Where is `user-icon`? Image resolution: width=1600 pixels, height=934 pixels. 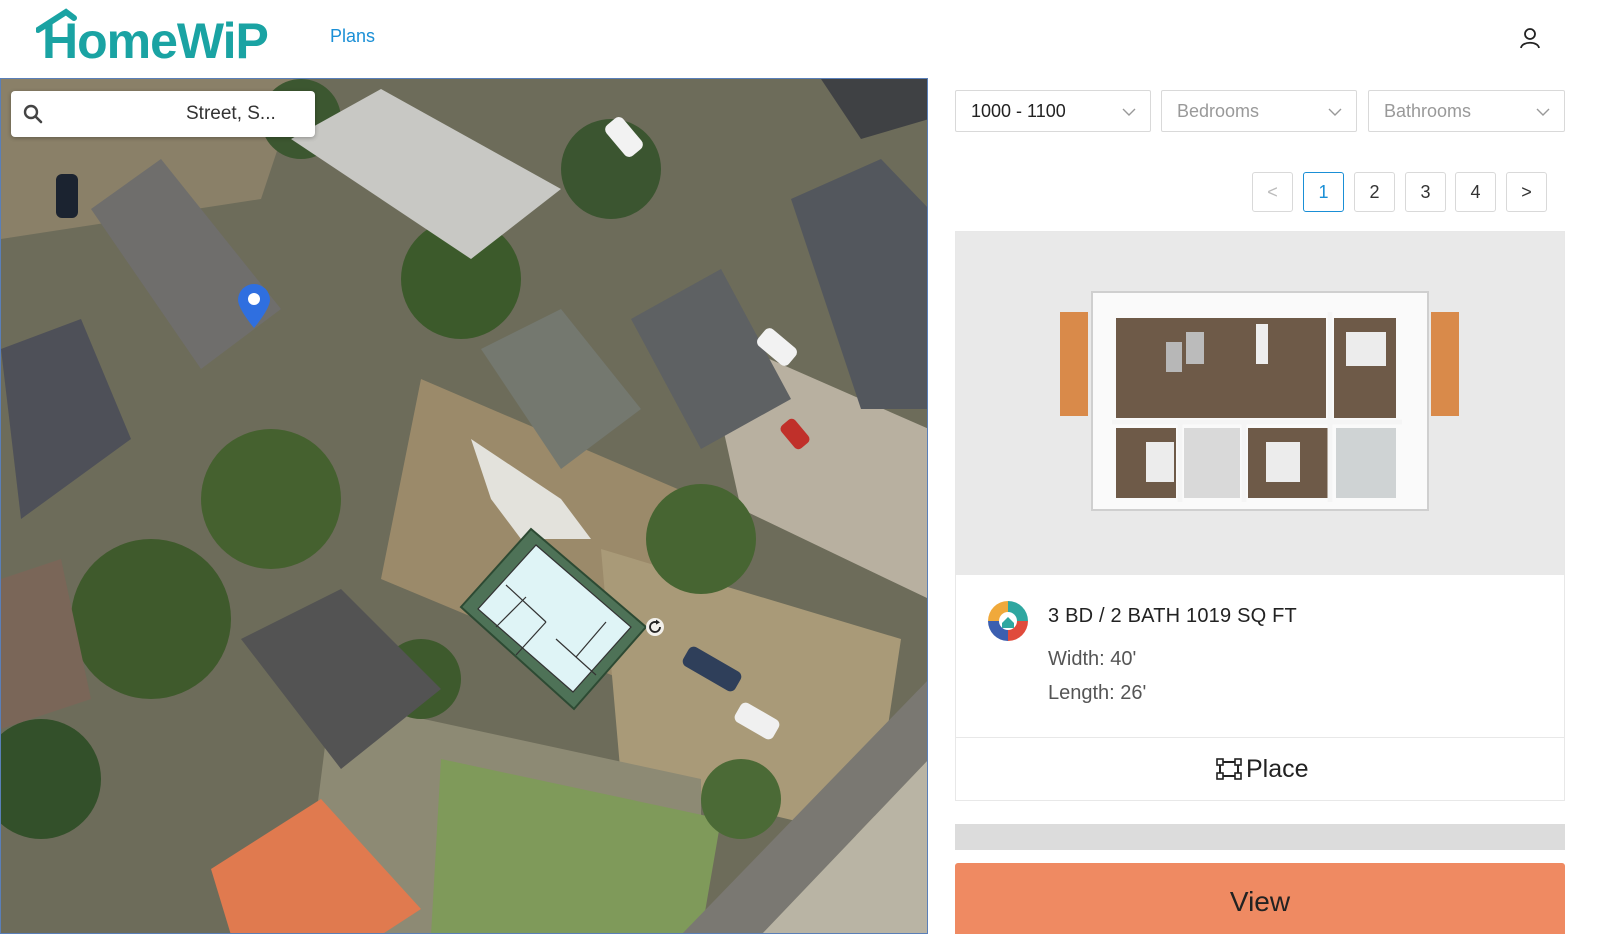
user-icon is located at coordinates (1530, 38).